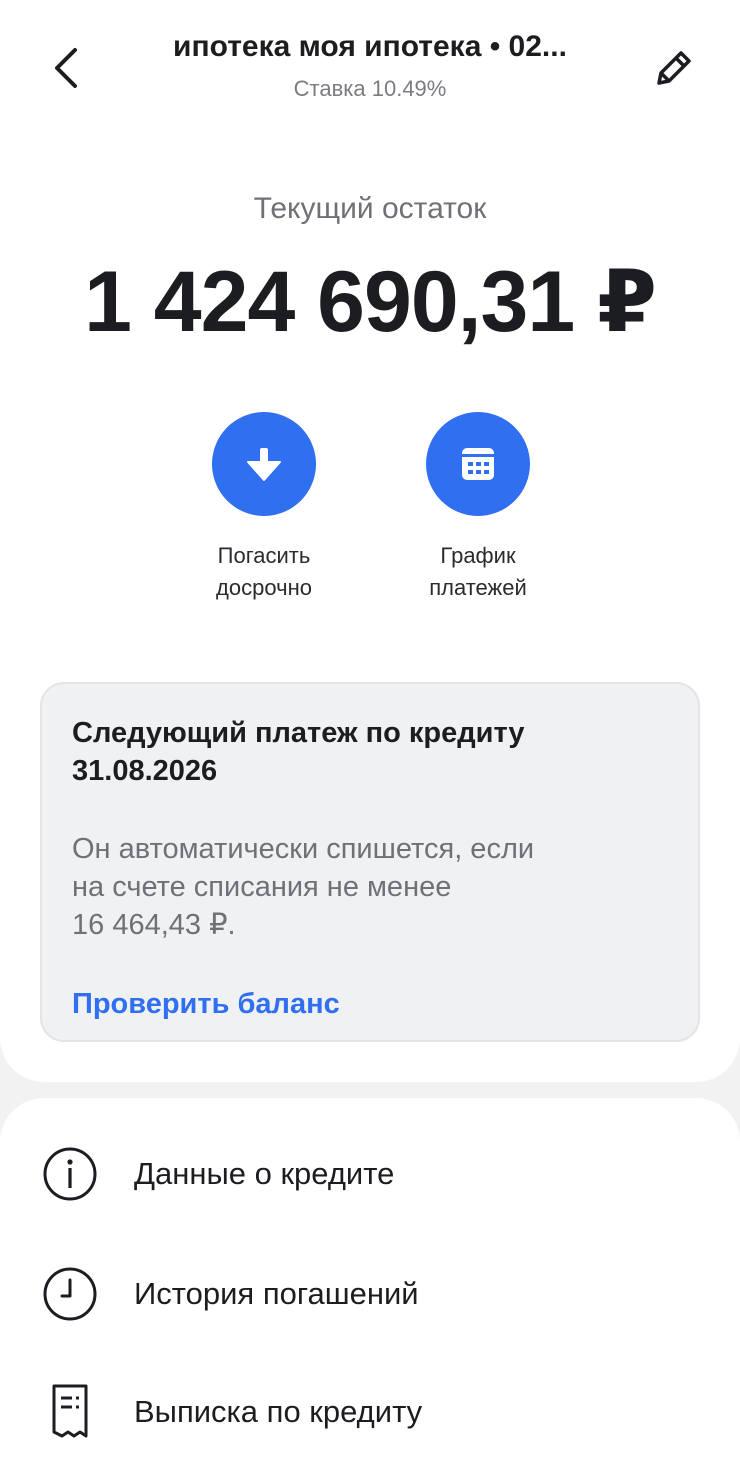  I want to click on payment-schedule-button: График платежей, so click(478, 508).